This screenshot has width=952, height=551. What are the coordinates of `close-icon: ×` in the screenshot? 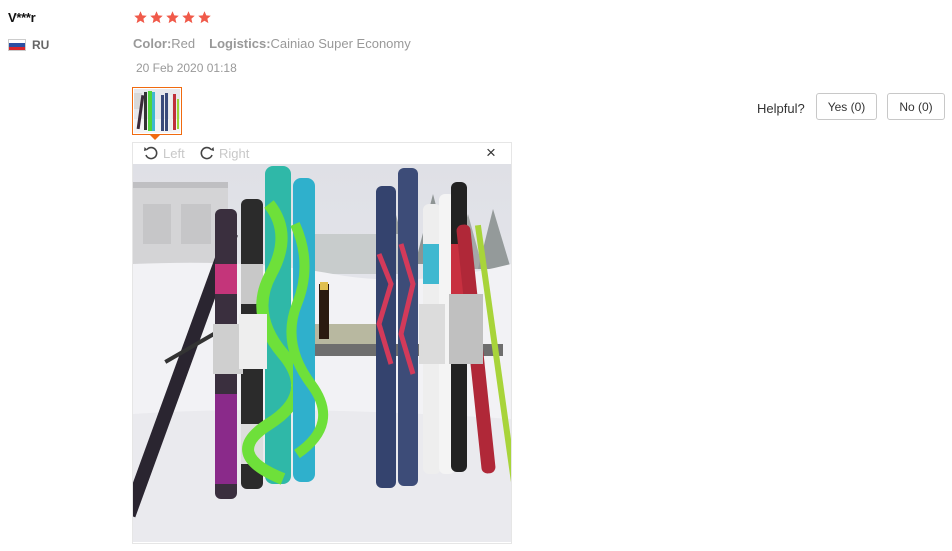 It's located at (491, 153).